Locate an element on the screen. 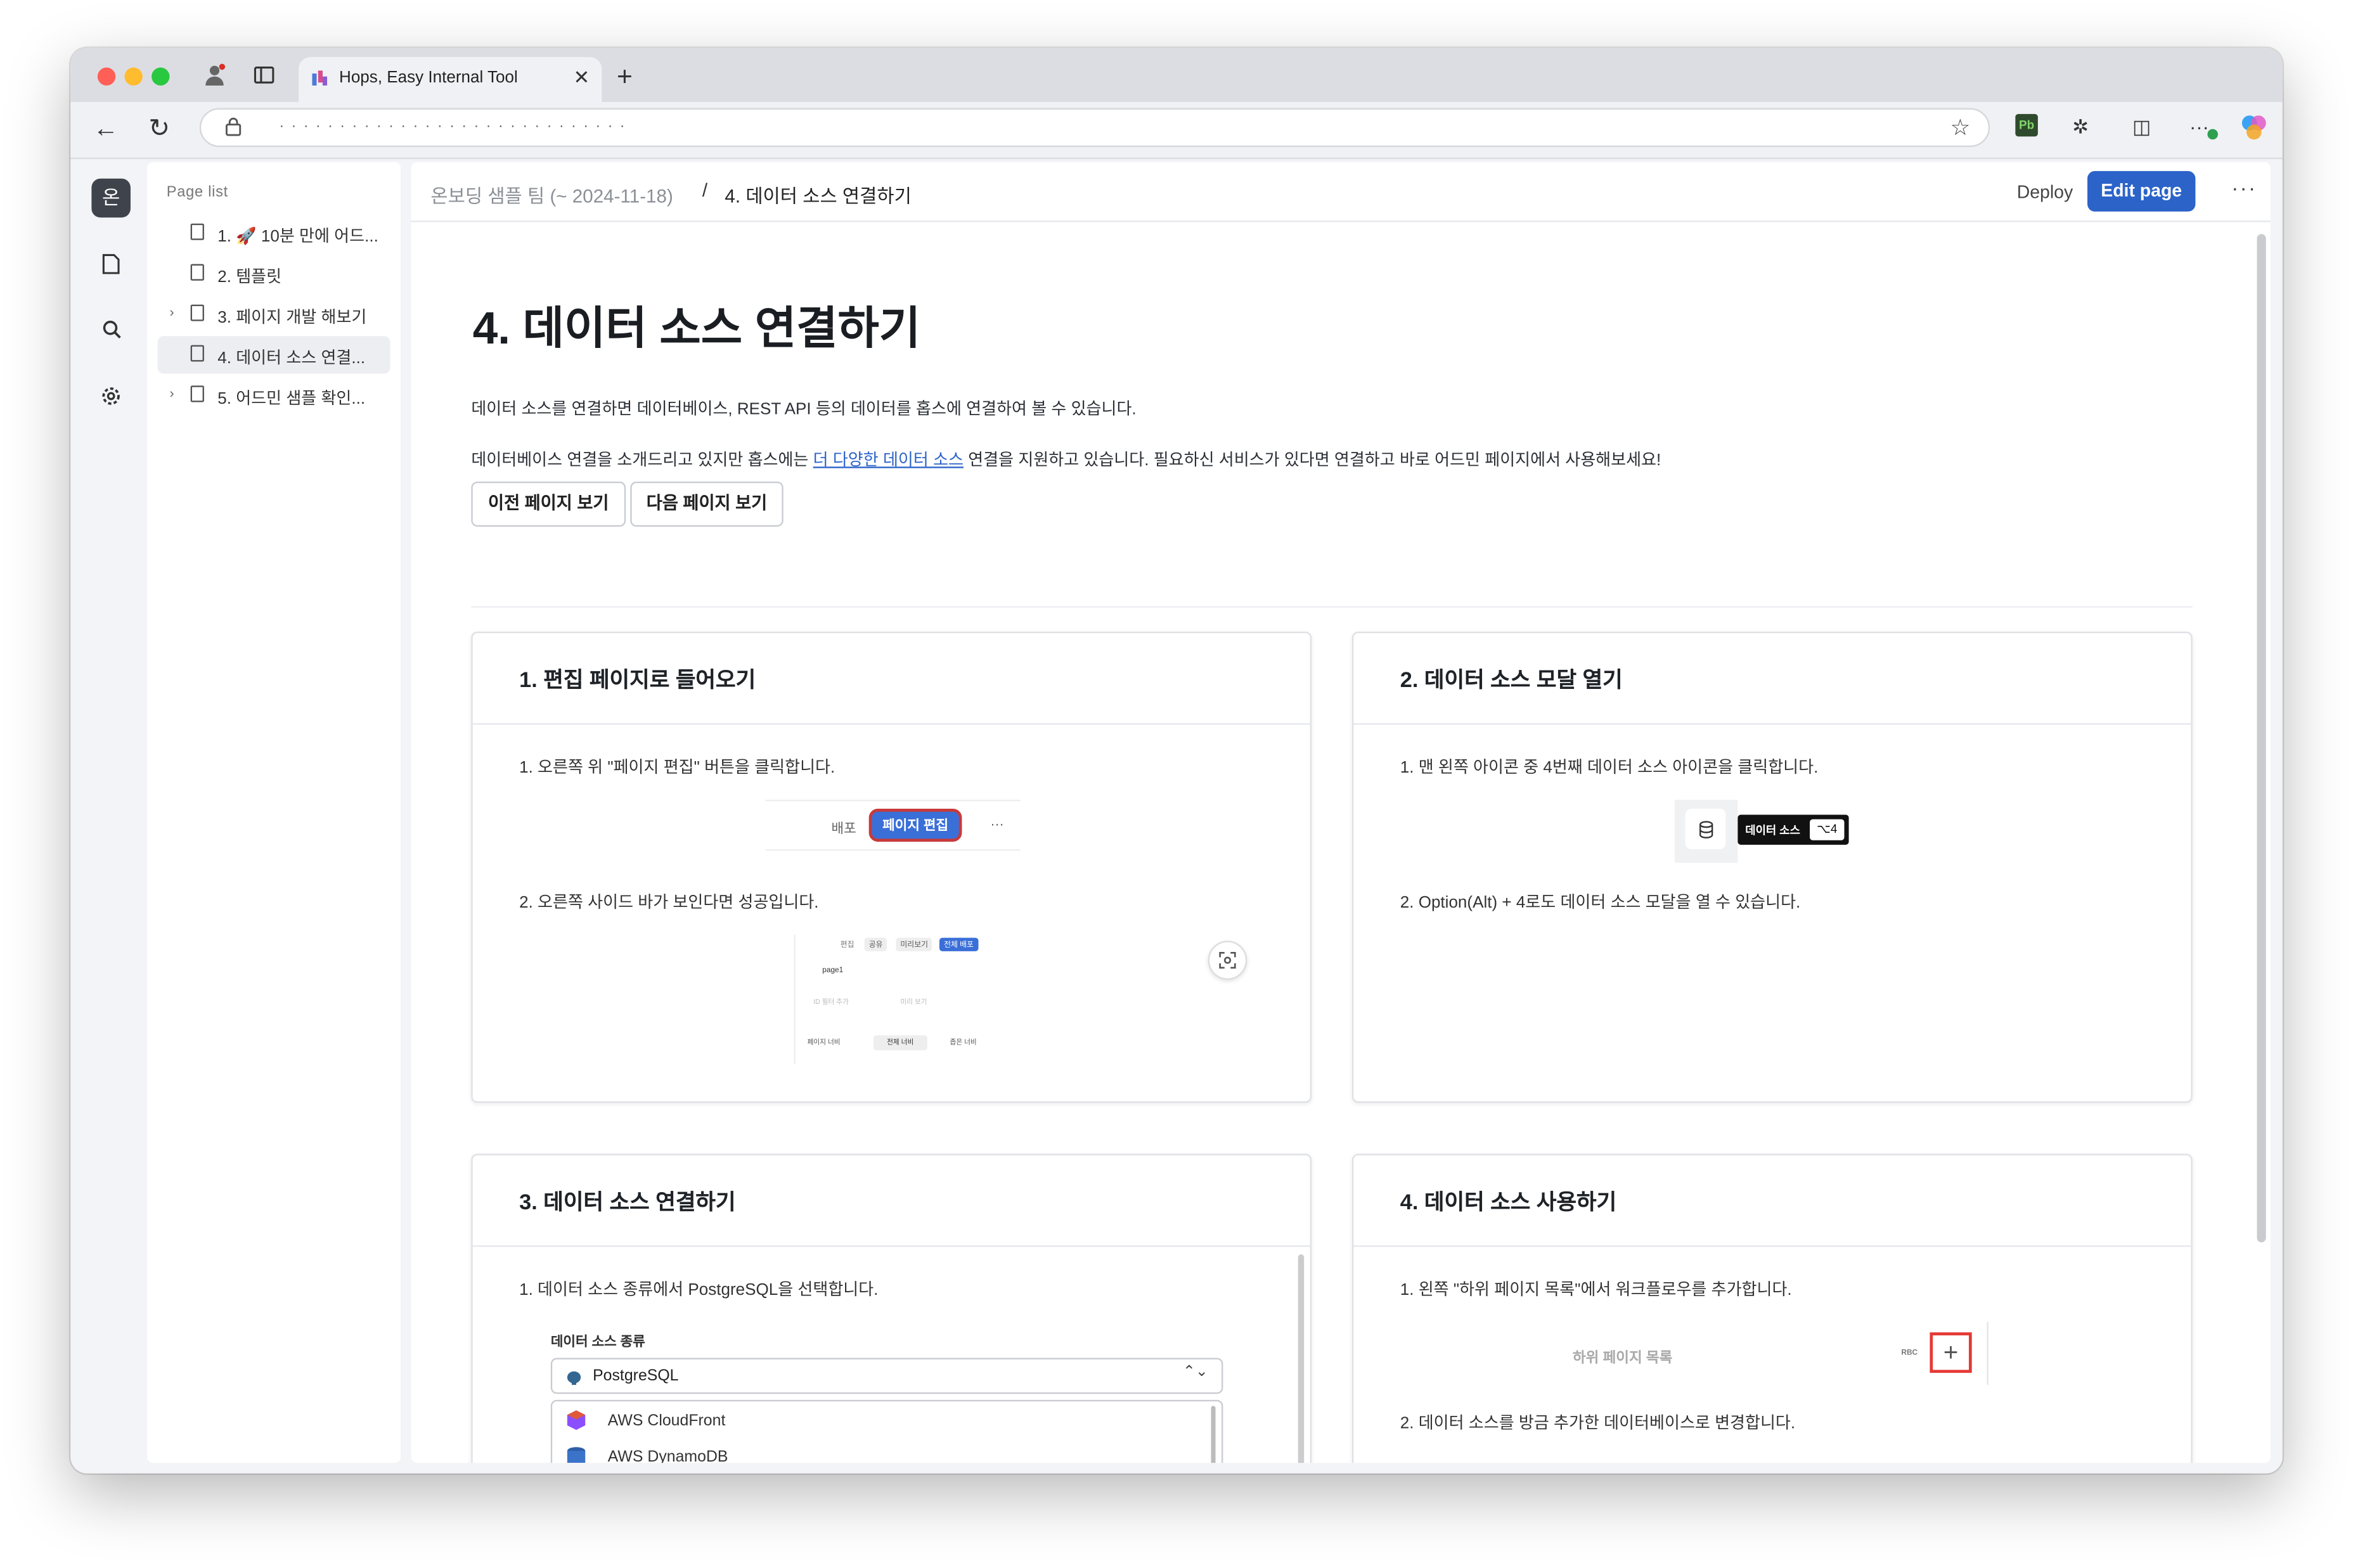  card-title: 4. 데이터 소스 사용하기 is located at coordinates (1508, 1203).